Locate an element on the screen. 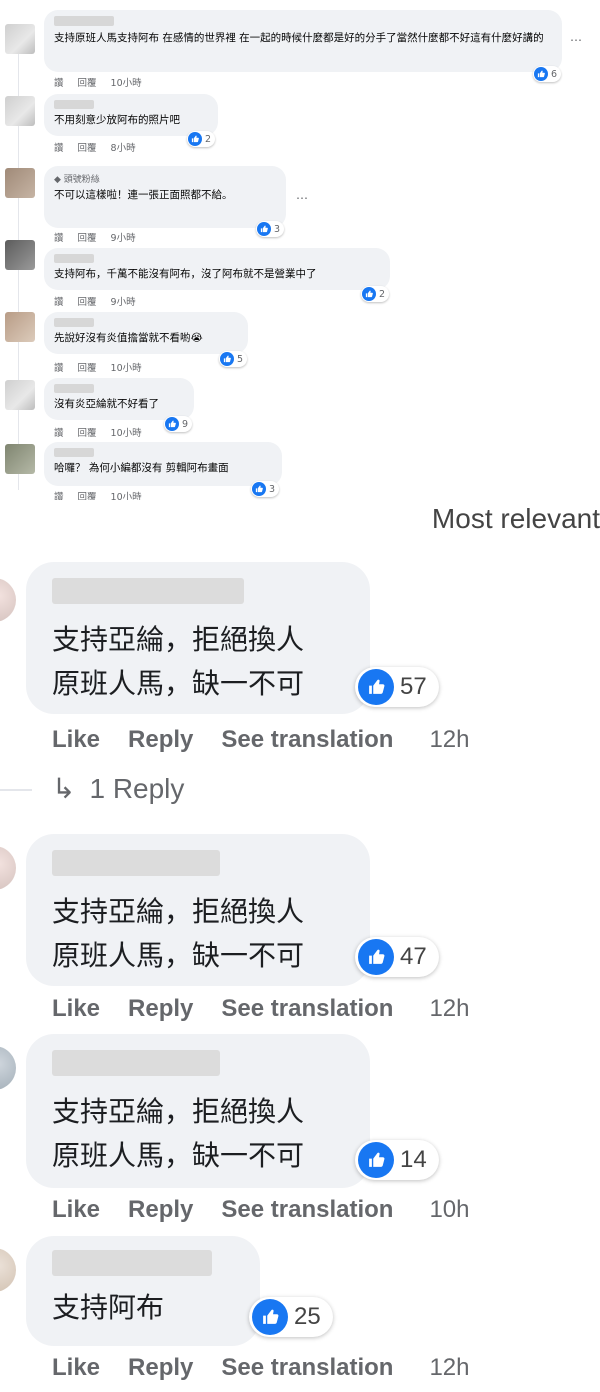 This screenshot has width=600, height=1392. comment-bubble: 支持亞綸，拒絕換人 原班人馬，缺一不可 is located at coordinates (198, 910).